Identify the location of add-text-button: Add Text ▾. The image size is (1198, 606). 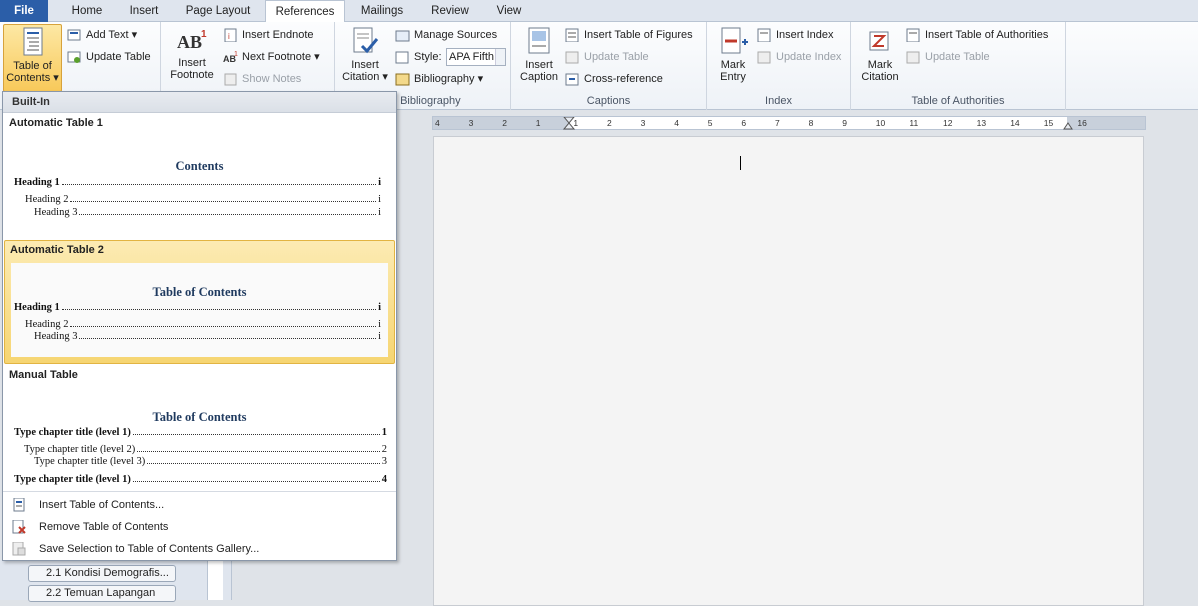
(101, 35).